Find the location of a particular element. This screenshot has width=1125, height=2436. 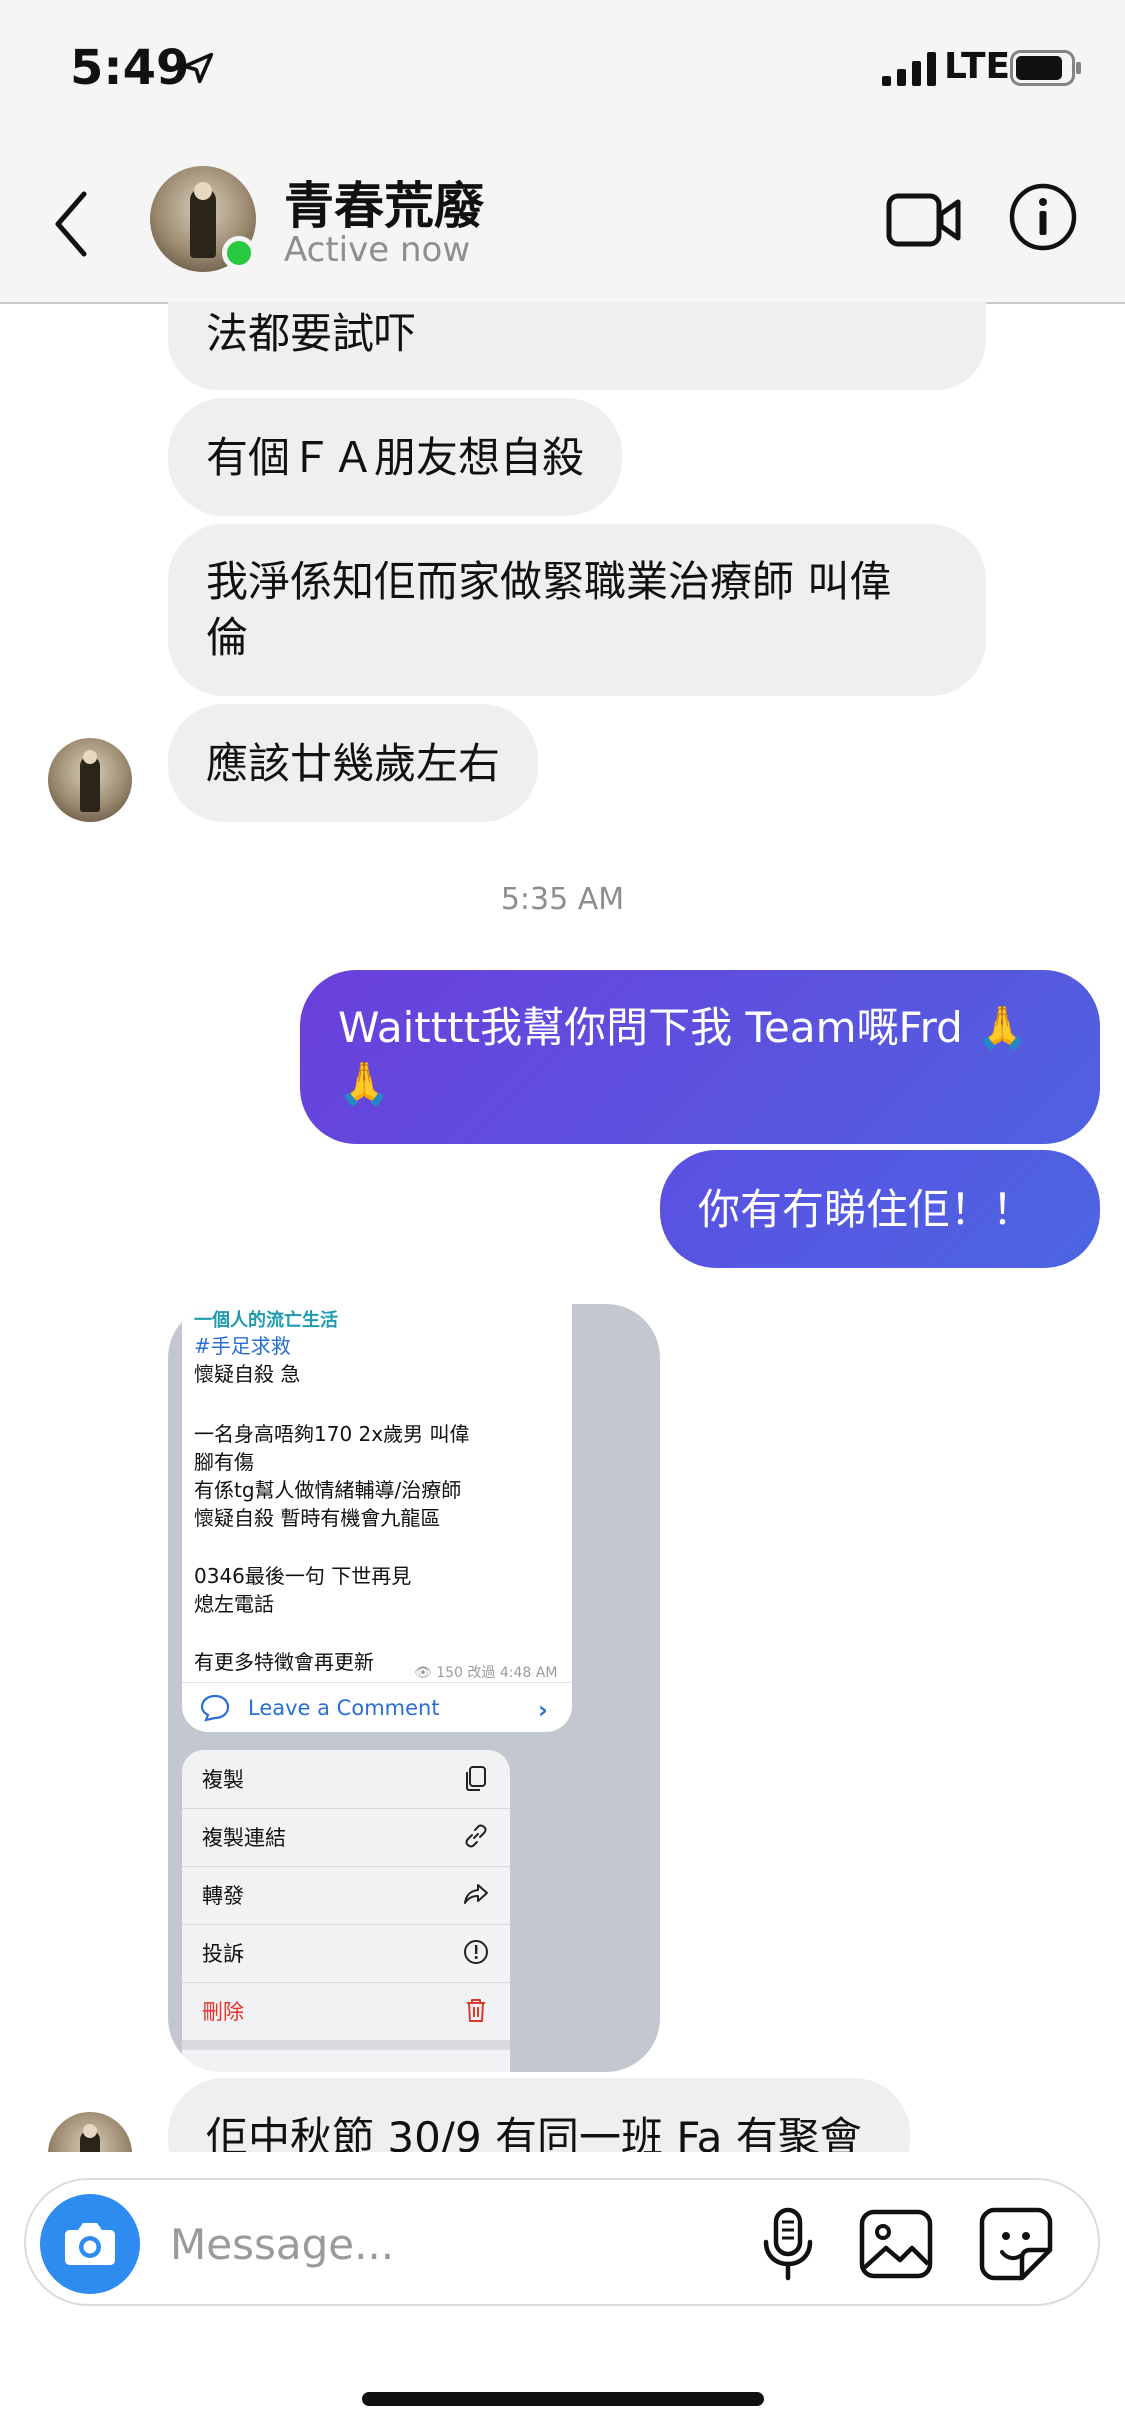

forward-icon is located at coordinates (476, 1894).